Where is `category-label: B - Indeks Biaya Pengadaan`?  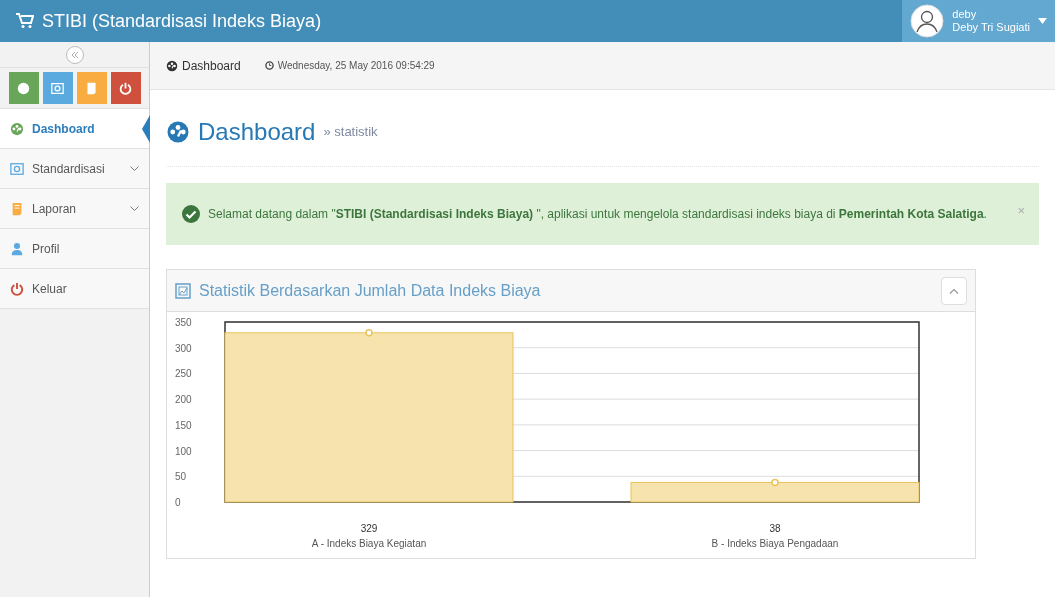
category-label: B - Indeks Biaya Pengadaan is located at coordinates (775, 543).